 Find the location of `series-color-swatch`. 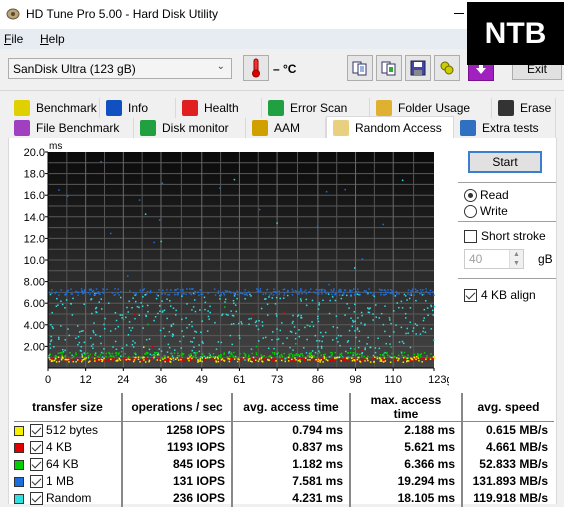

series-color-swatch is located at coordinates (19, 447).